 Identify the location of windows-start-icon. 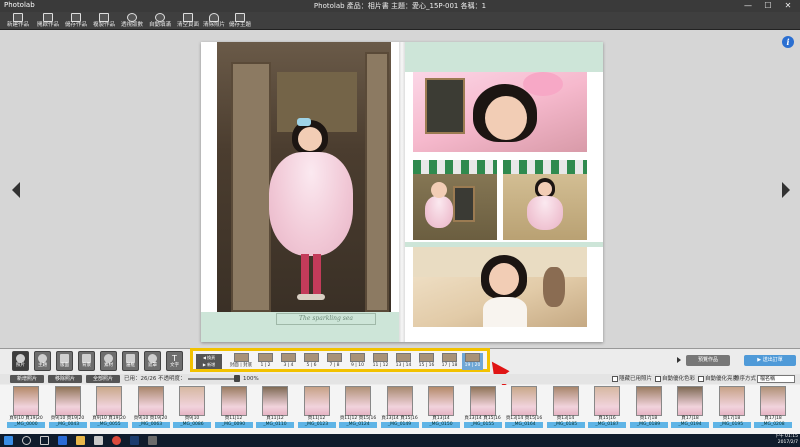
(8, 440).